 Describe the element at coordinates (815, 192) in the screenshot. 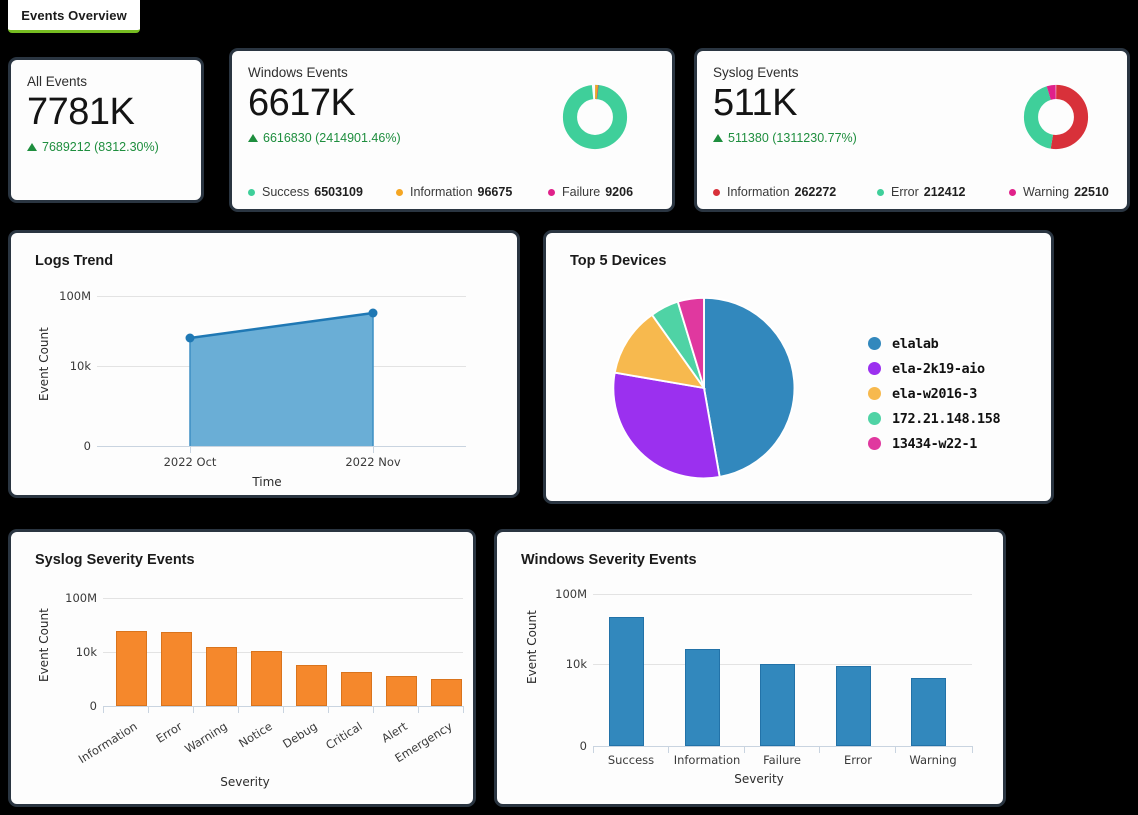

I see `legend-value: 262272` at that location.